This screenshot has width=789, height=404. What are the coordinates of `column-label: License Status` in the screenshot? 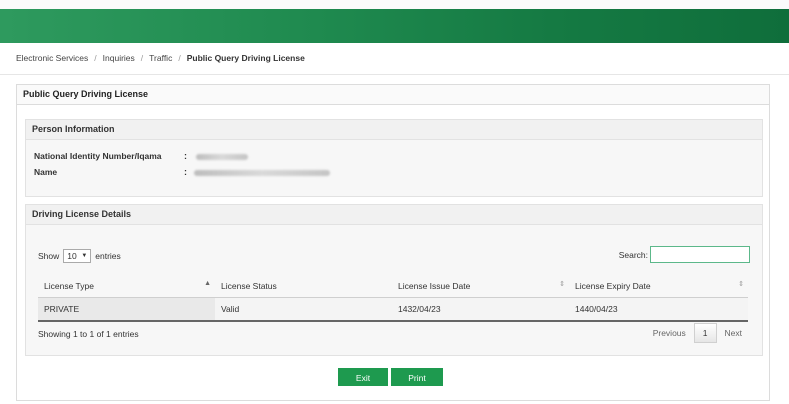 It's located at (249, 286).